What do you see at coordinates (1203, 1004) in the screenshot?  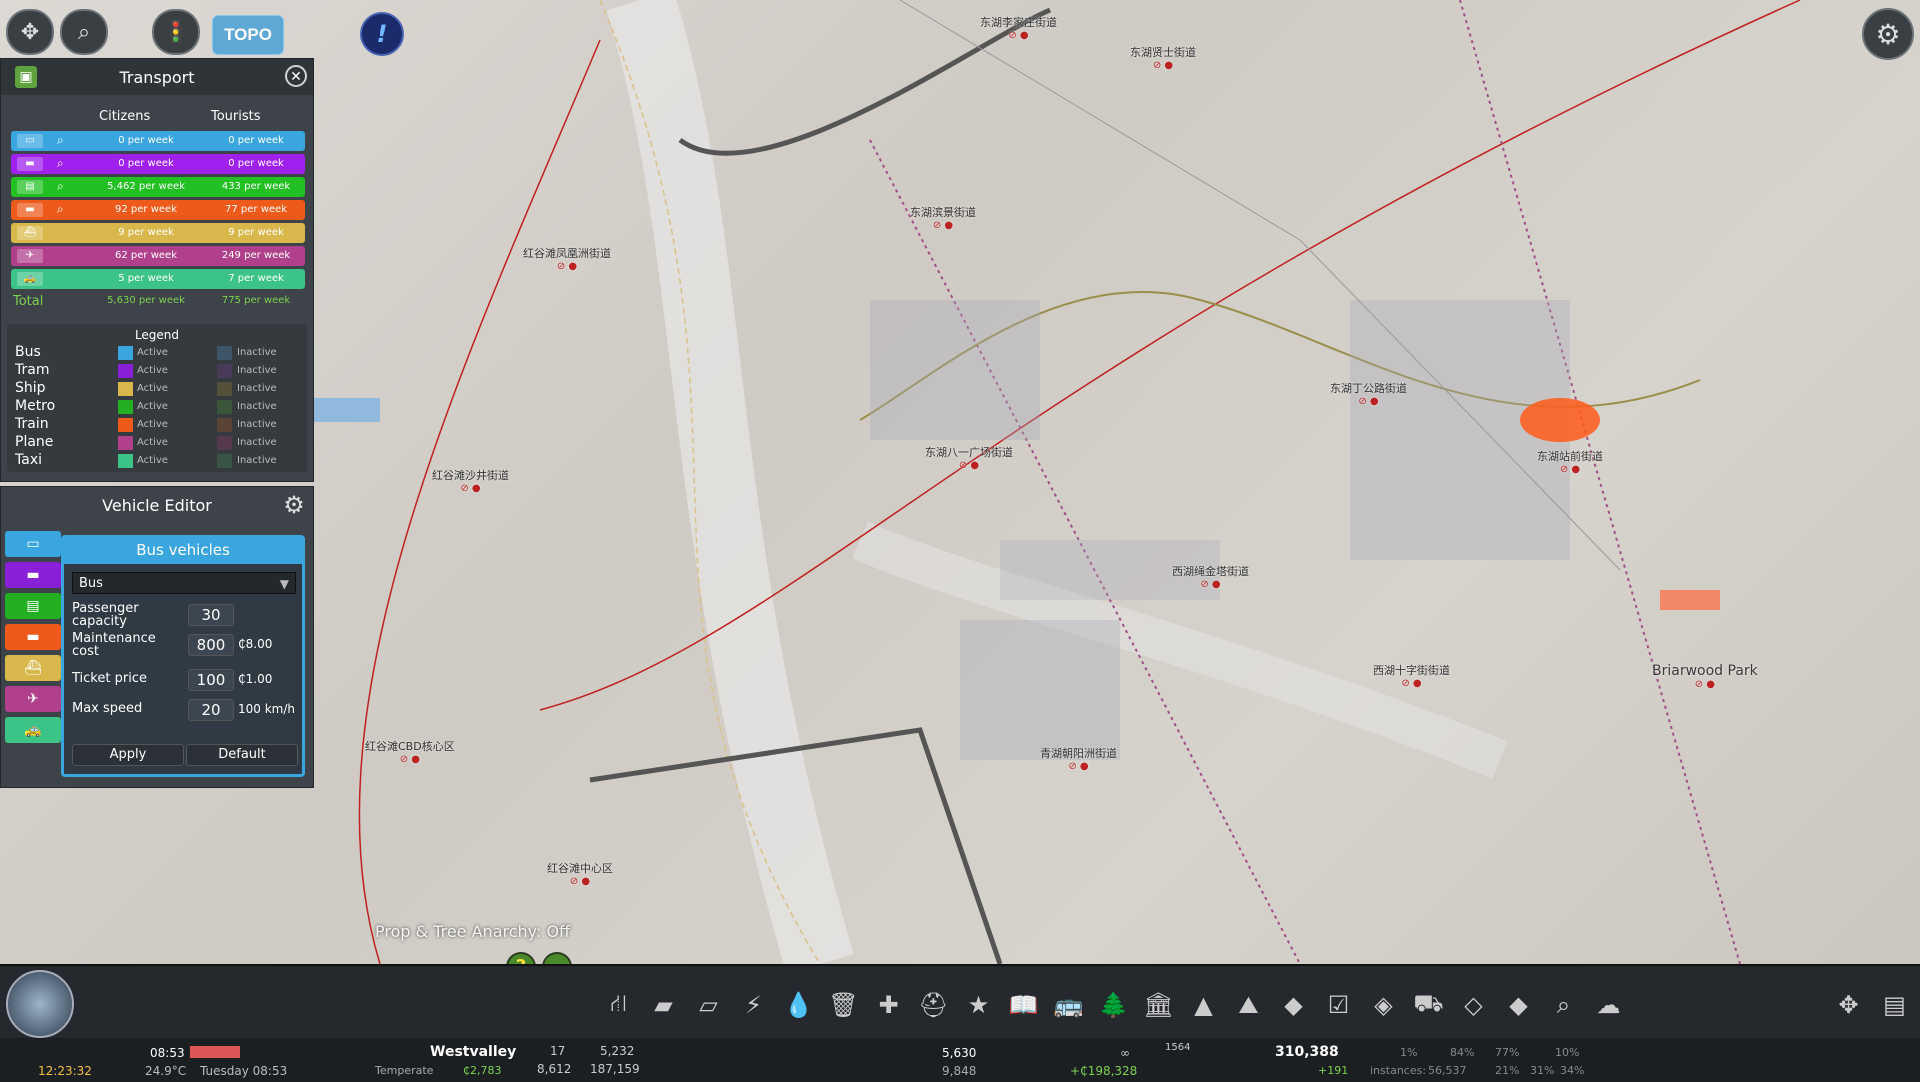 I see `monuments-icon: ▲` at bounding box center [1203, 1004].